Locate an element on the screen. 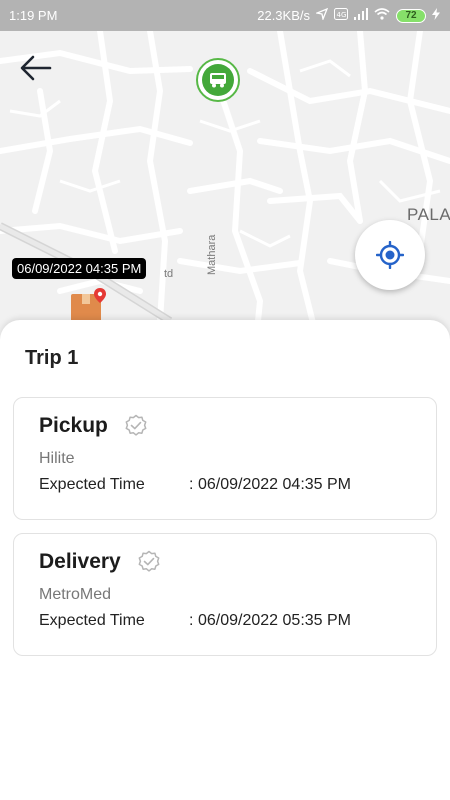 The width and height of the screenshot is (450, 800). status-icons: 22.3KB/s 4G 72 is located at coordinates (348, 15).